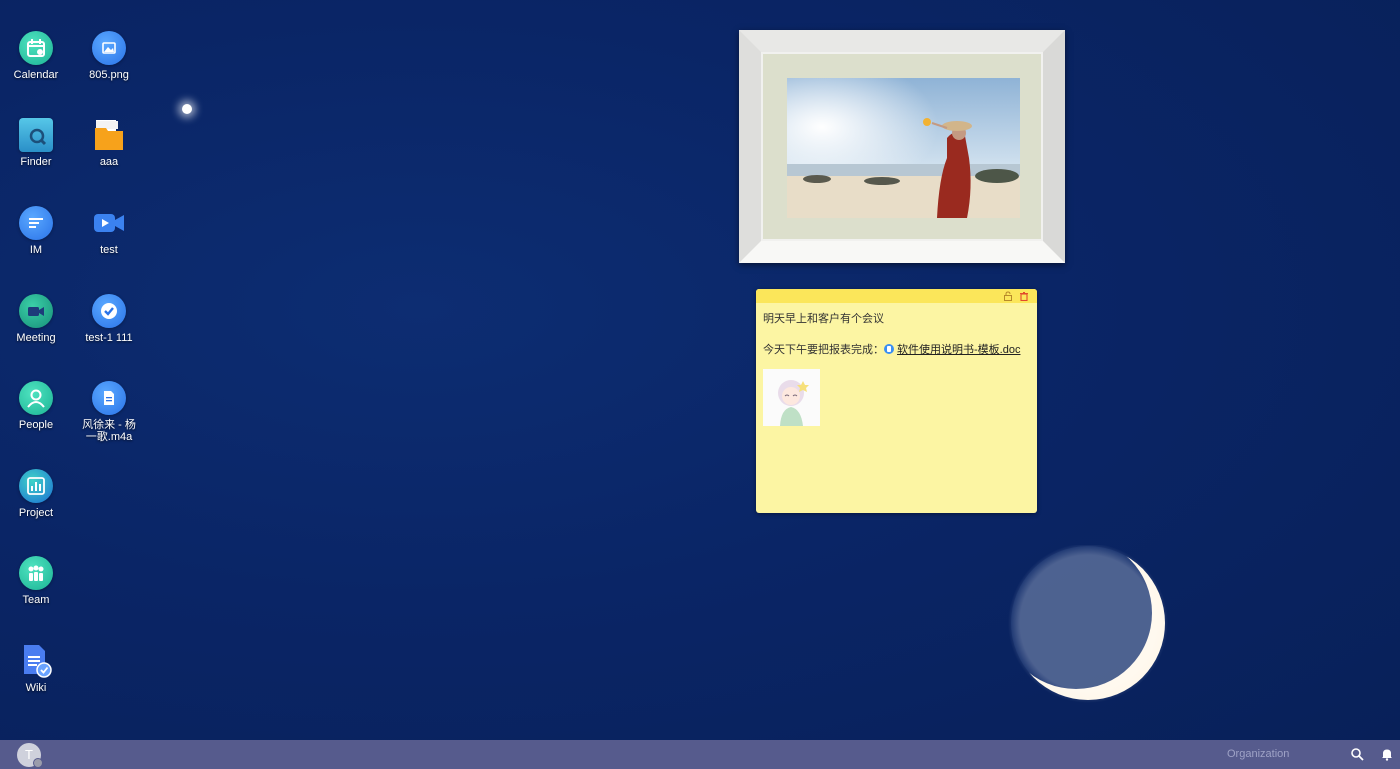 This screenshot has width=1400, height=769. I want to click on desktop-icon-test: test, so click(109, 231).